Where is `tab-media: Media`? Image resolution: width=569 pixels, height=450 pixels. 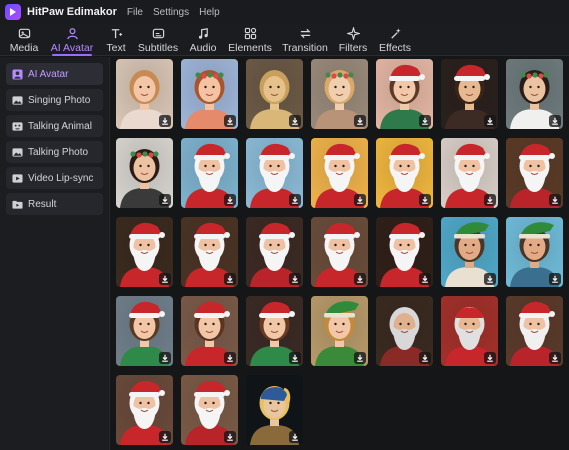 tab-media: Media is located at coordinates (24, 40).